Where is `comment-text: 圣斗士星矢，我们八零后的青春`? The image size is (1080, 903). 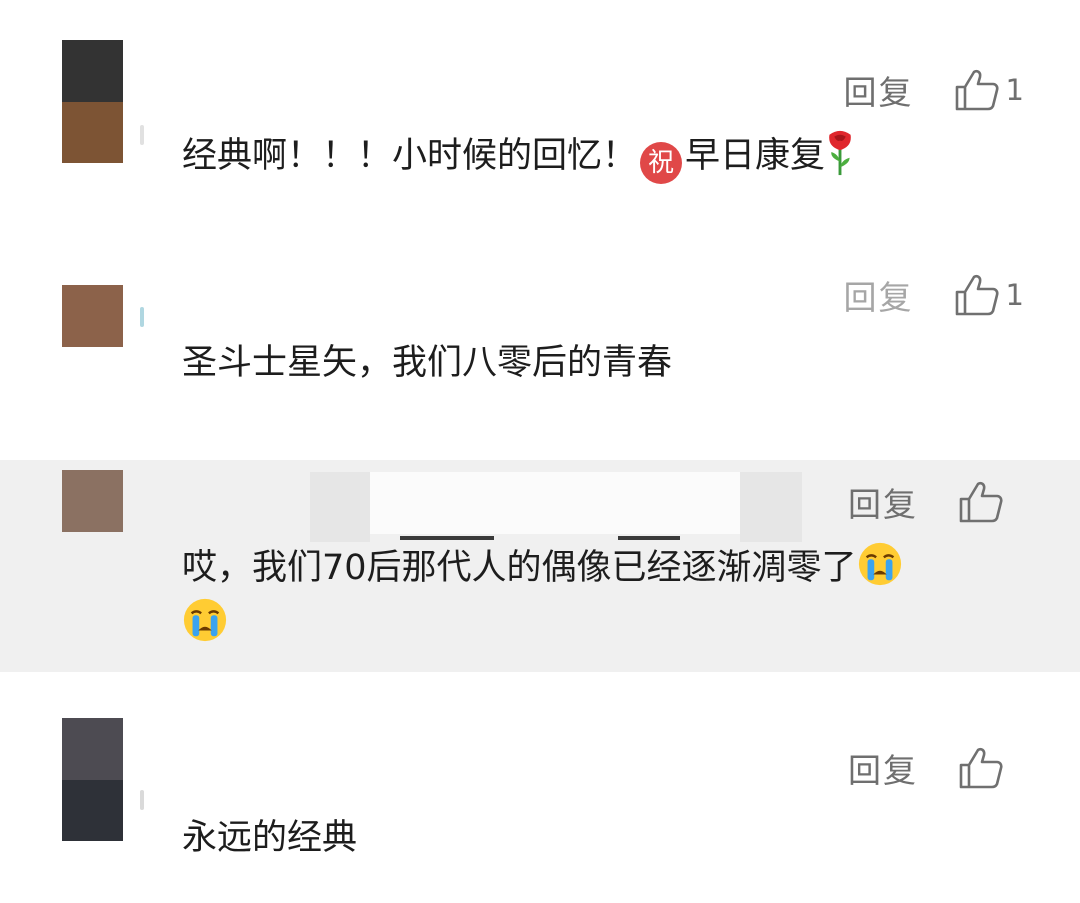
comment-text: 圣斗士星矢，我们八零后的青春 is located at coordinates (427, 363).